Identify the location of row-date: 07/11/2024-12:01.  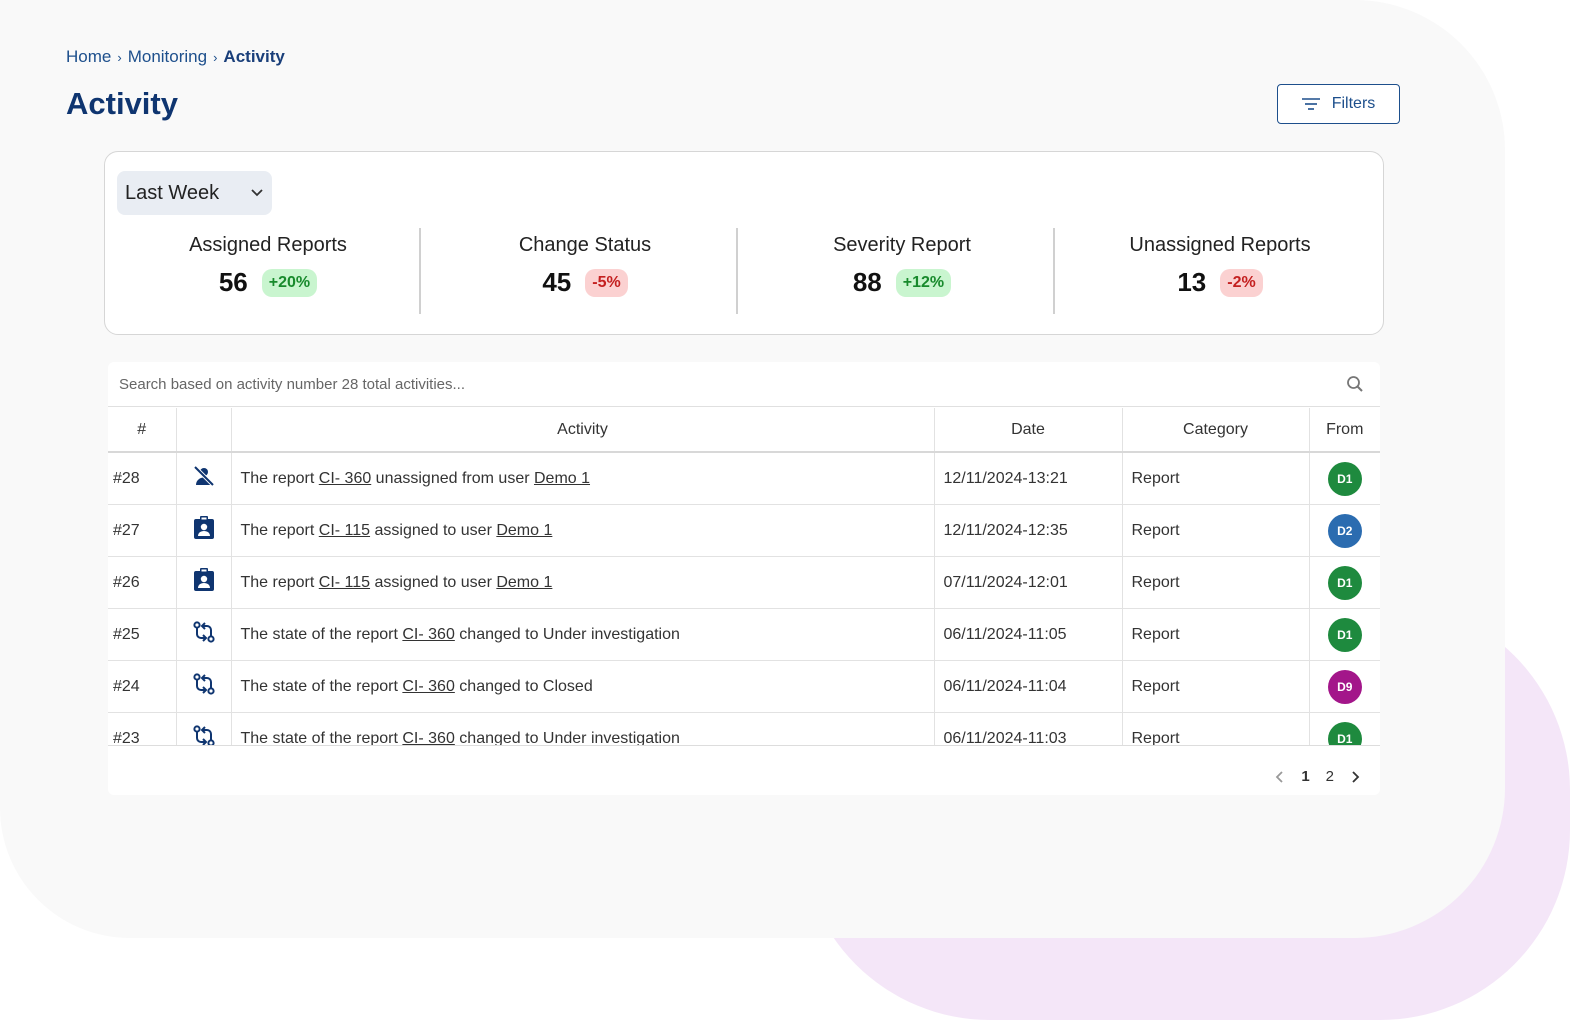
(1028, 582).